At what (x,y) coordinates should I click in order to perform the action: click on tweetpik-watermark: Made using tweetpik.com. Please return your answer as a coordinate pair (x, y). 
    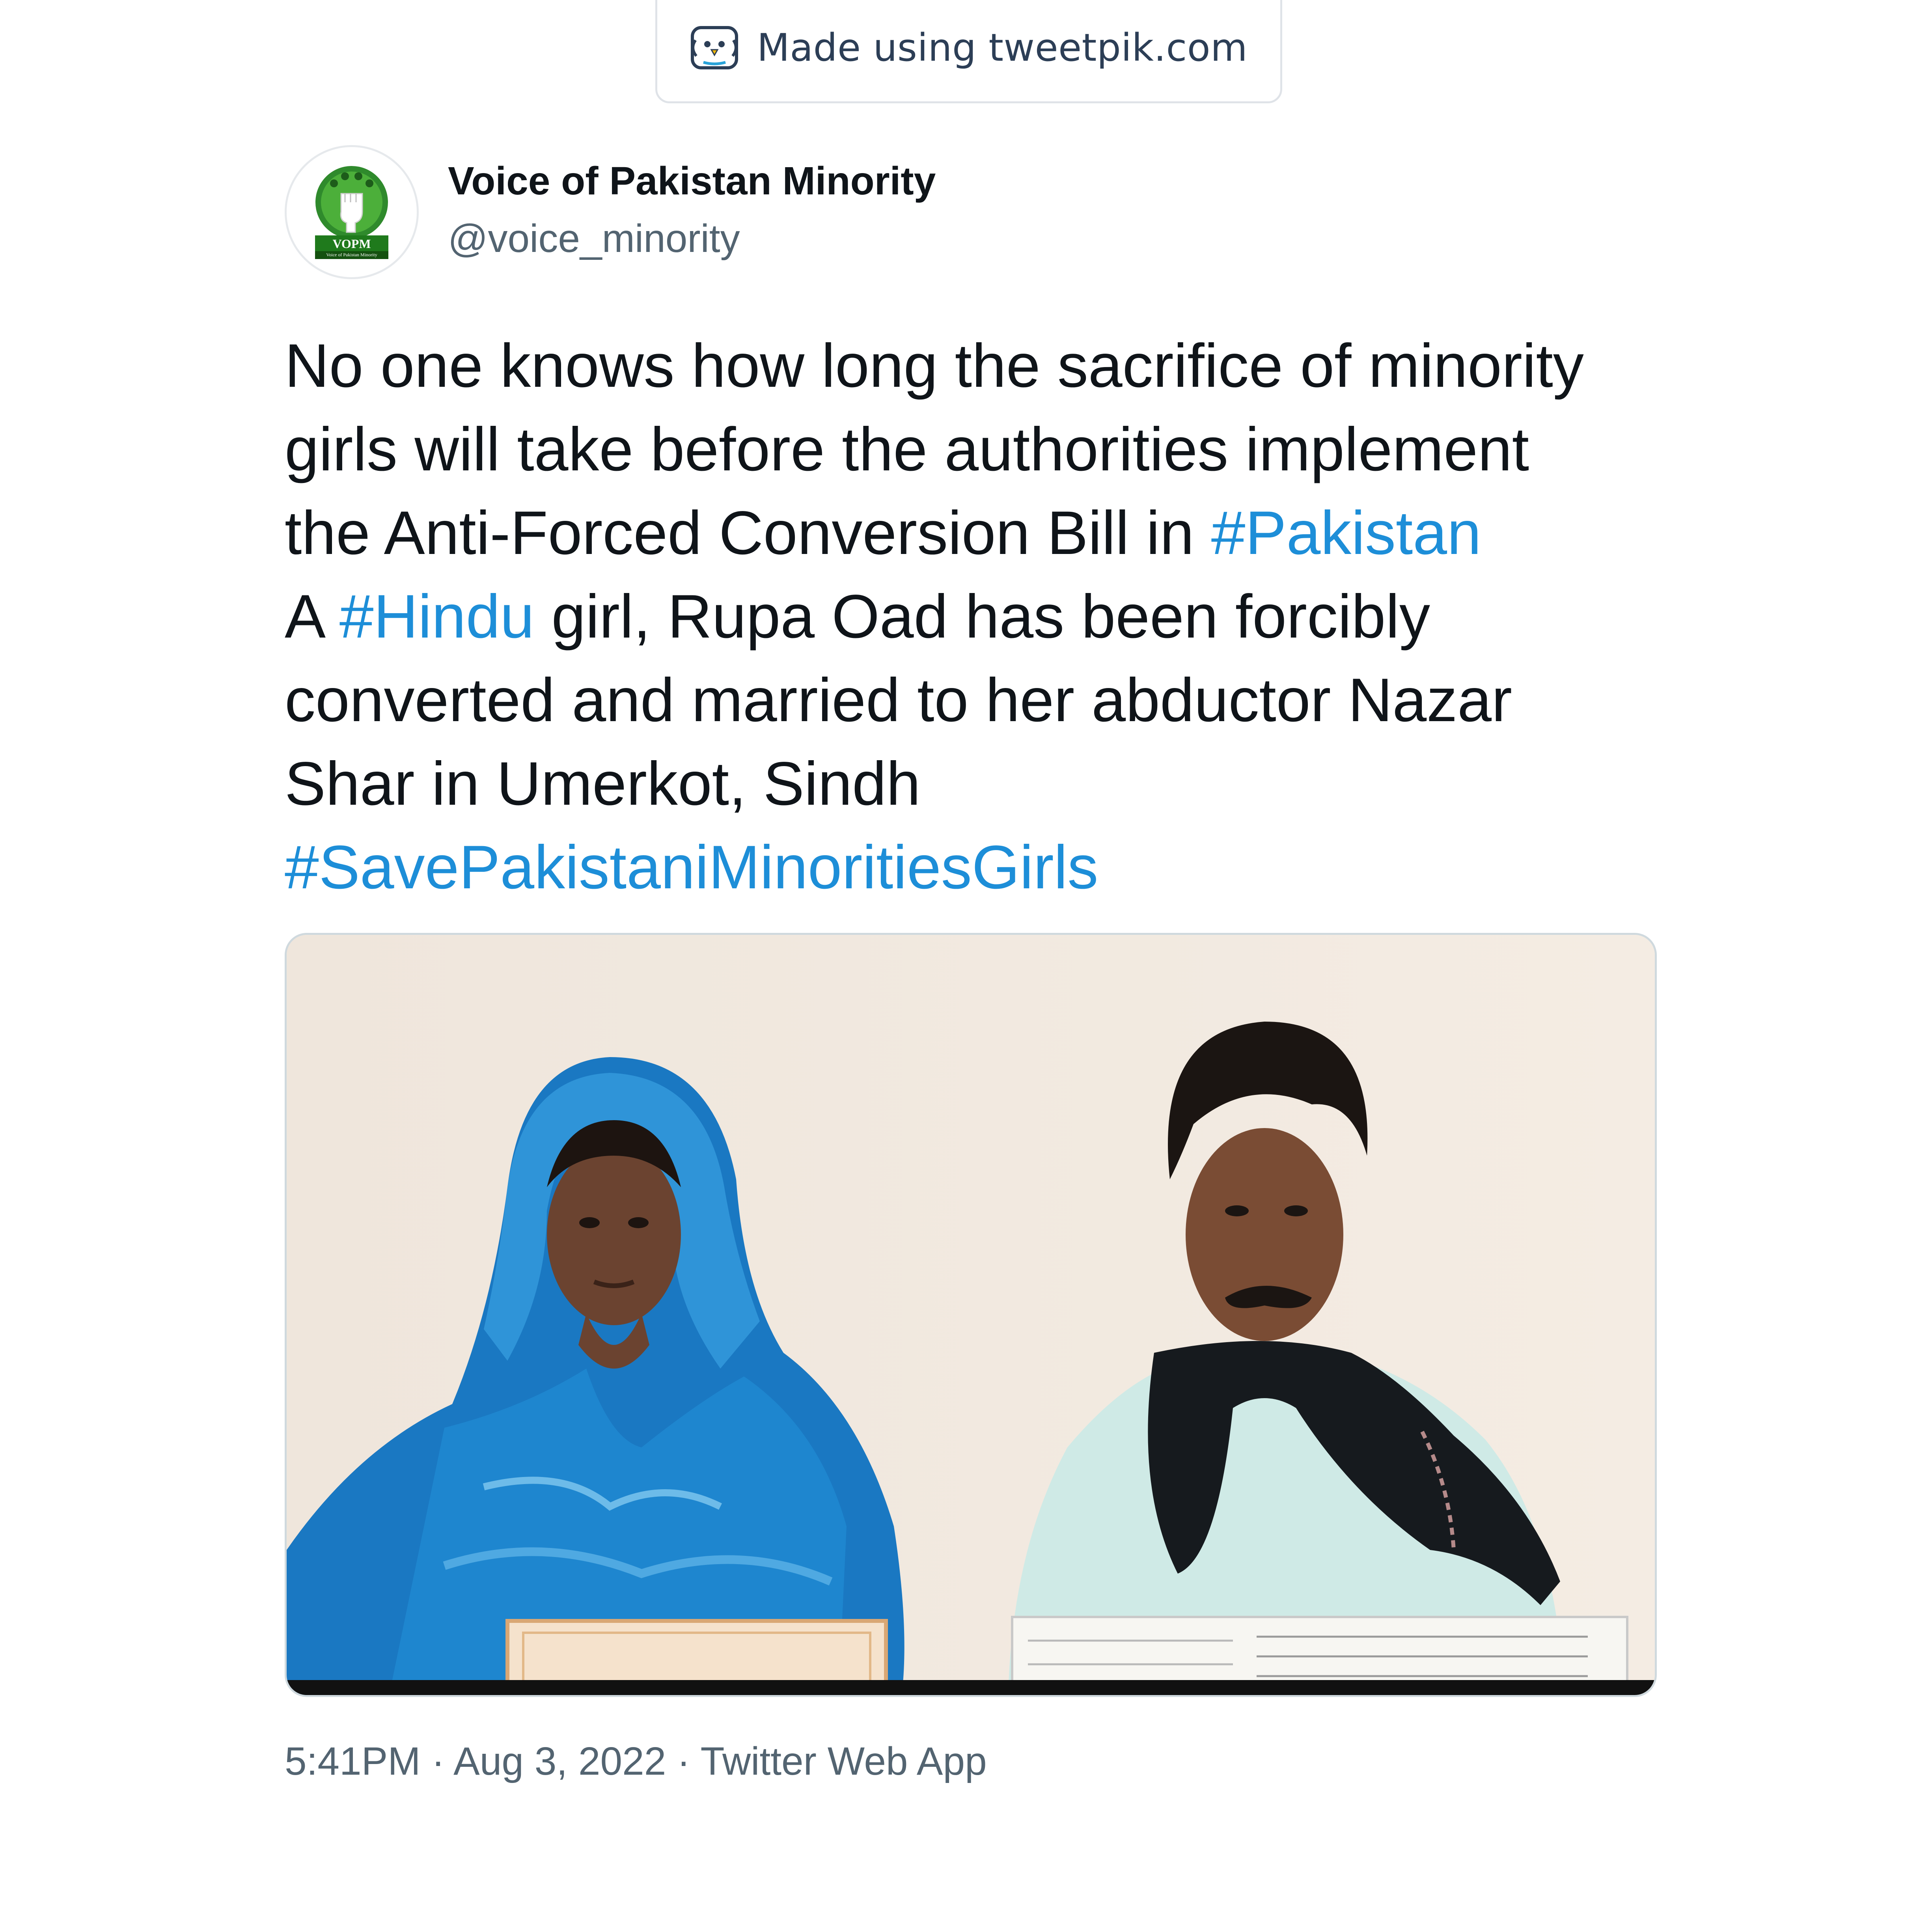
    Looking at the image, I should click on (968, 52).